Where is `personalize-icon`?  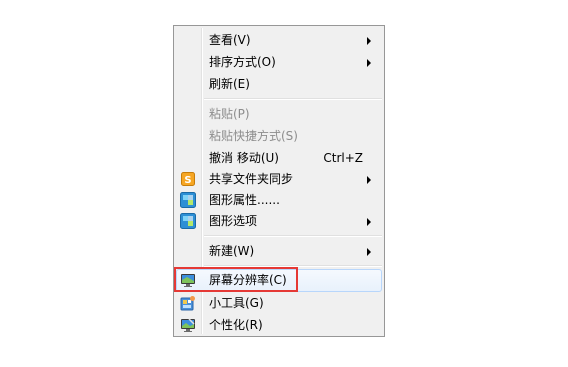 personalize-icon is located at coordinates (188, 325).